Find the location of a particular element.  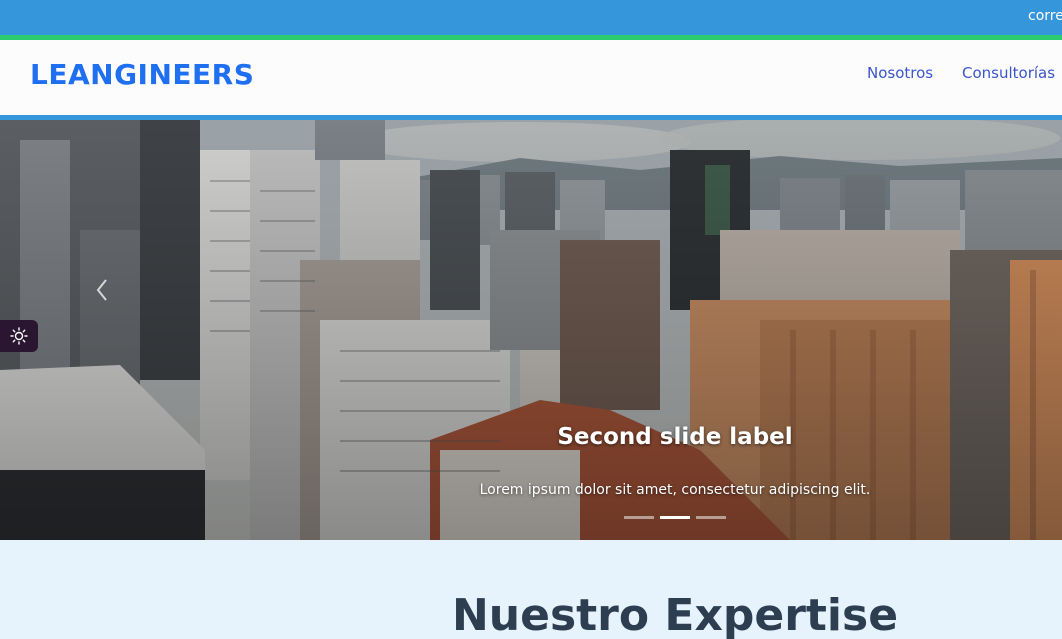

chevron-left-icon is located at coordinates (101, 290).